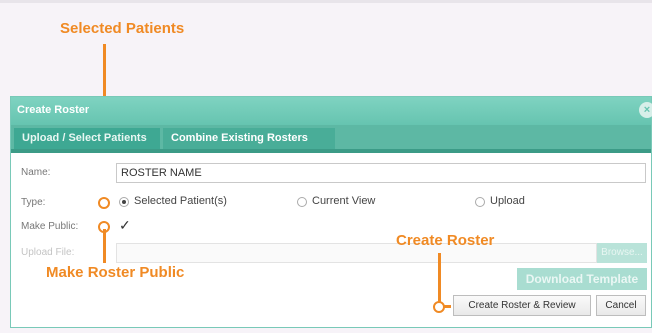 The height and width of the screenshot is (333, 652). Describe the element at coordinates (124, 202) in the screenshot. I see `radio-selected-patients` at that location.